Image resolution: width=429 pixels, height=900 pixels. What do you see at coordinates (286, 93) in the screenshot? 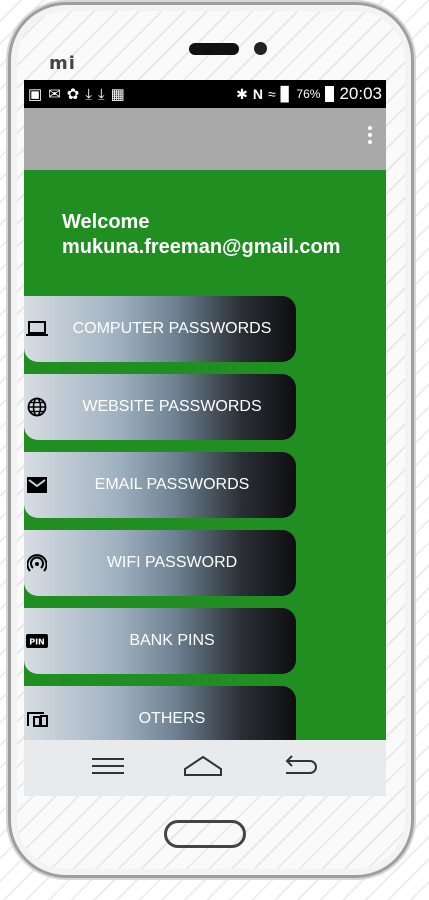
I see `signal-icon: ▊` at bounding box center [286, 93].